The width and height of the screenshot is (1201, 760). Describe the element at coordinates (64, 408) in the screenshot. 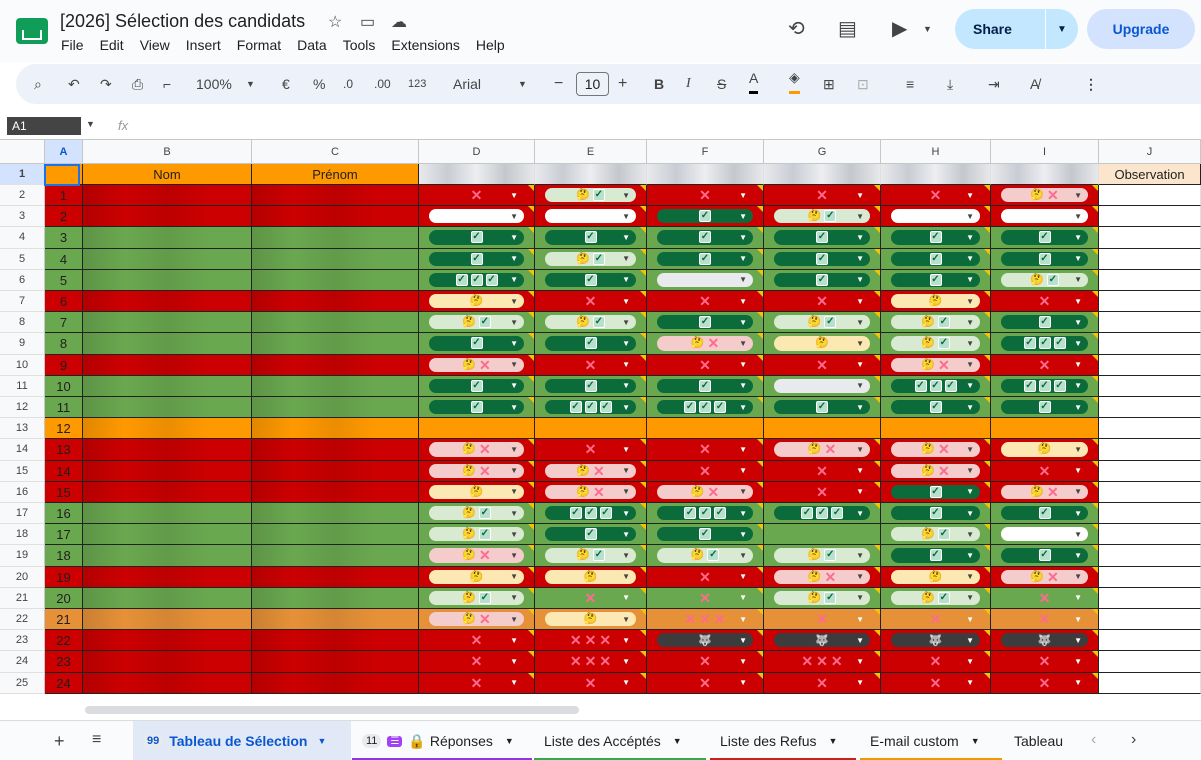

I see `row-id-cell: 11` at that location.